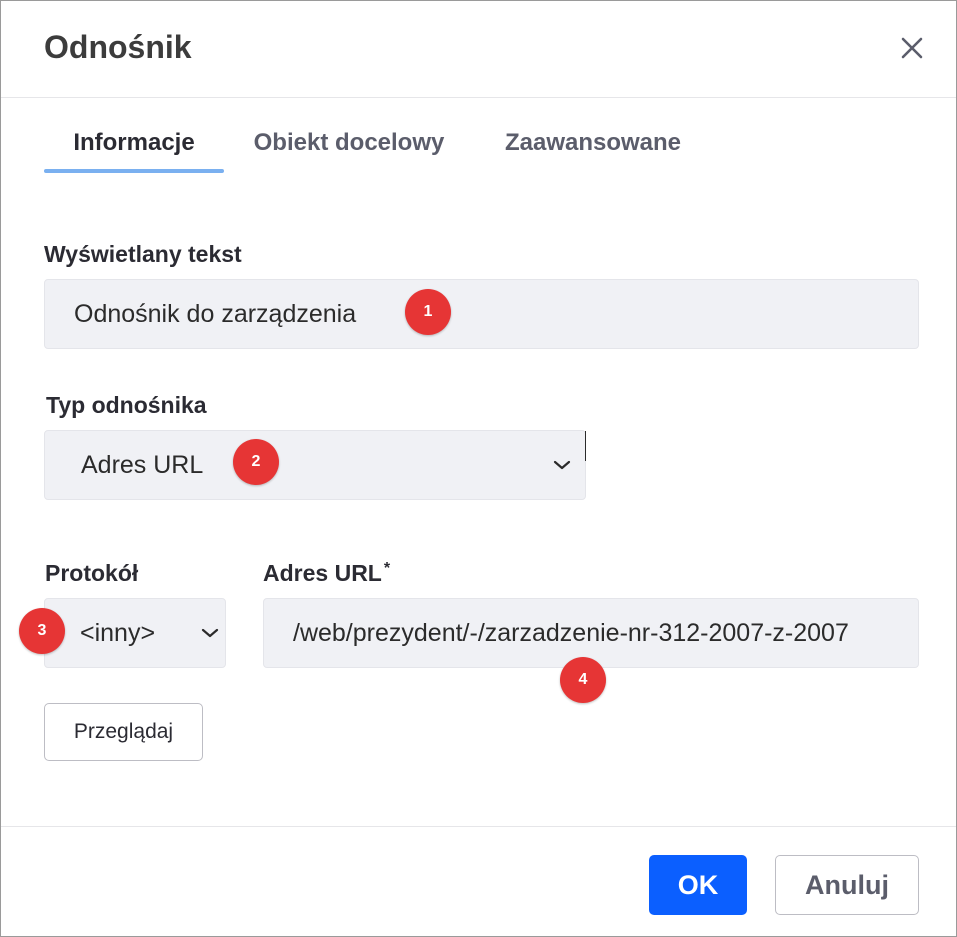 Image resolution: width=957 pixels, height=937 pixels. I want to click on url-label: Adres URL *, so click(326, 573).